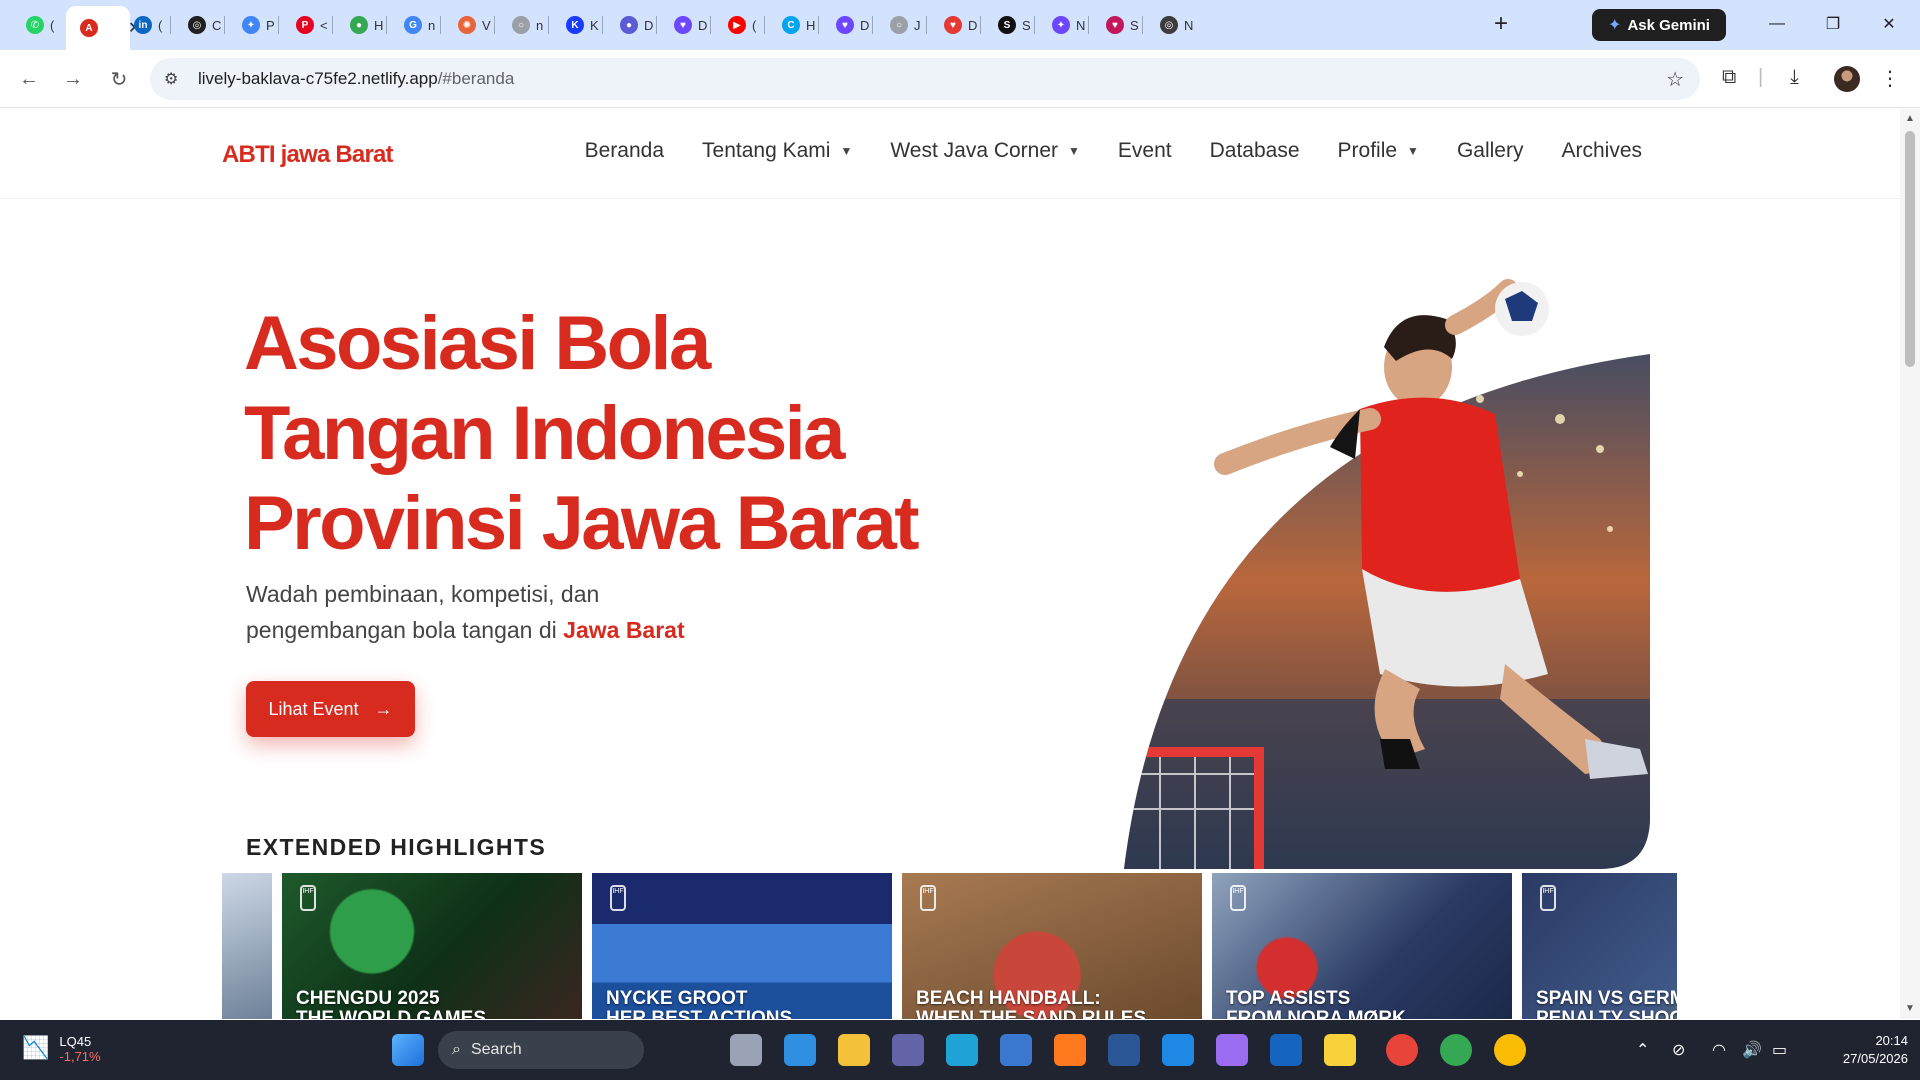 Image resolution: width=1920 pixels, height=1080 pixels. I want to click on edge-icon, so click(962, 1050).